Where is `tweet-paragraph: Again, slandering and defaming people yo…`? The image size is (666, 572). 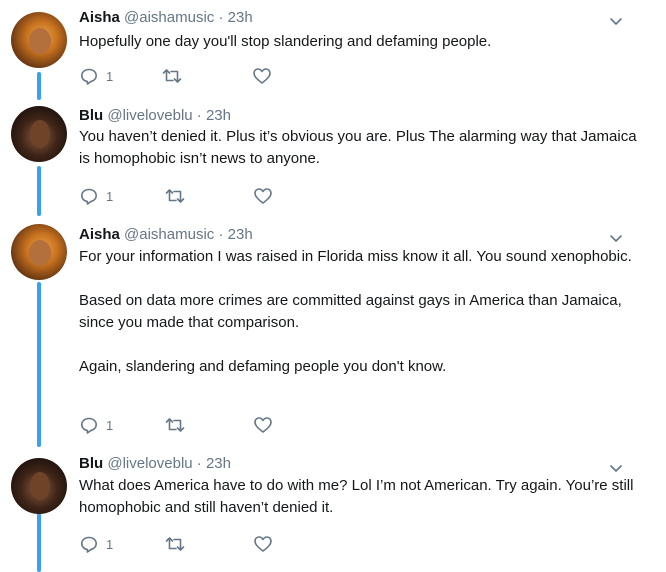 tweet-paragraph: Again, slandering and defaming people yo… is located at coordinates (263, 366).